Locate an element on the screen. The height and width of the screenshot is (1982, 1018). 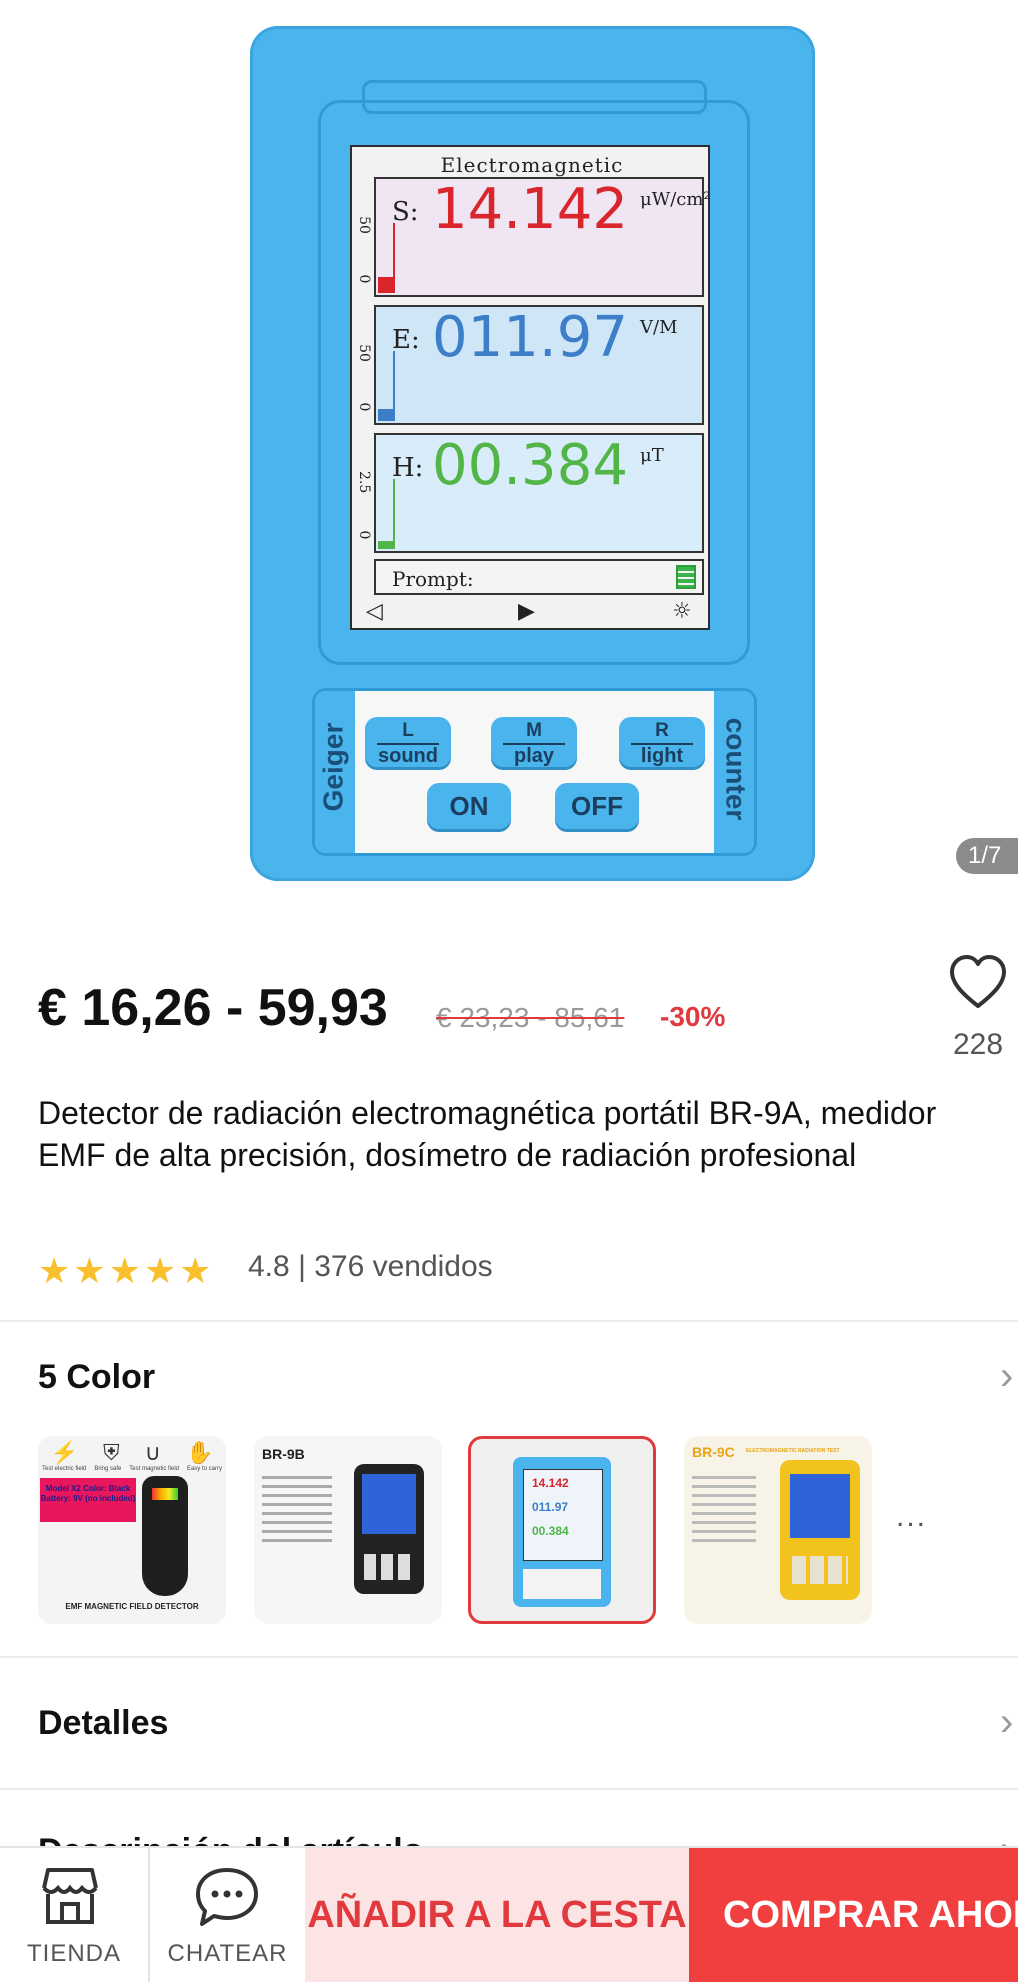
keypad-side-left: Geiger is located at coordinates (335, 772).